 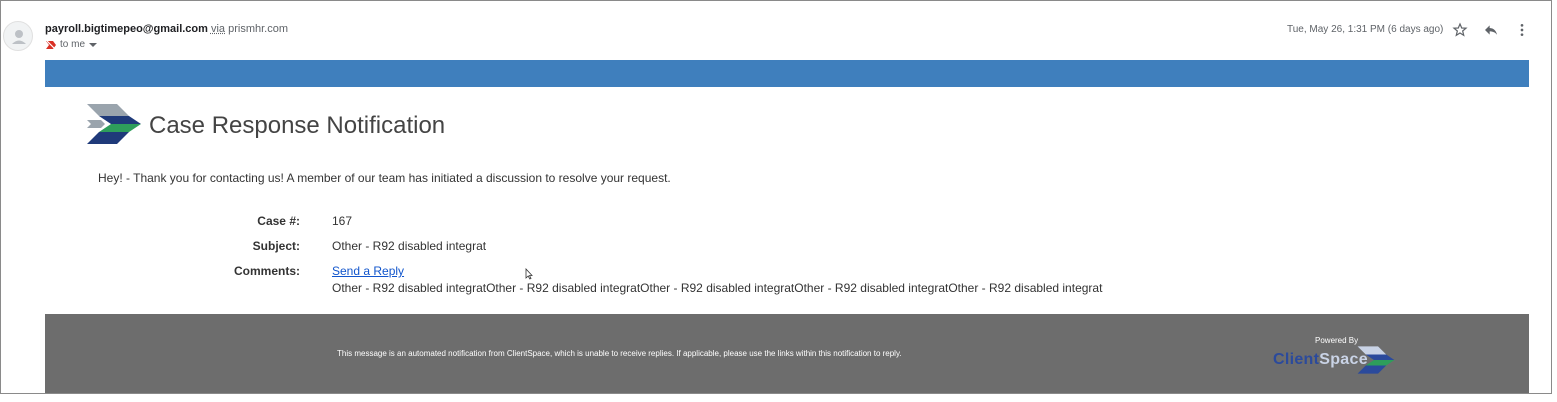 What do you see at coordinates (266, 271) in the screenshot?
I see `comments-label: Comments:` at bounding box center [266, 271].